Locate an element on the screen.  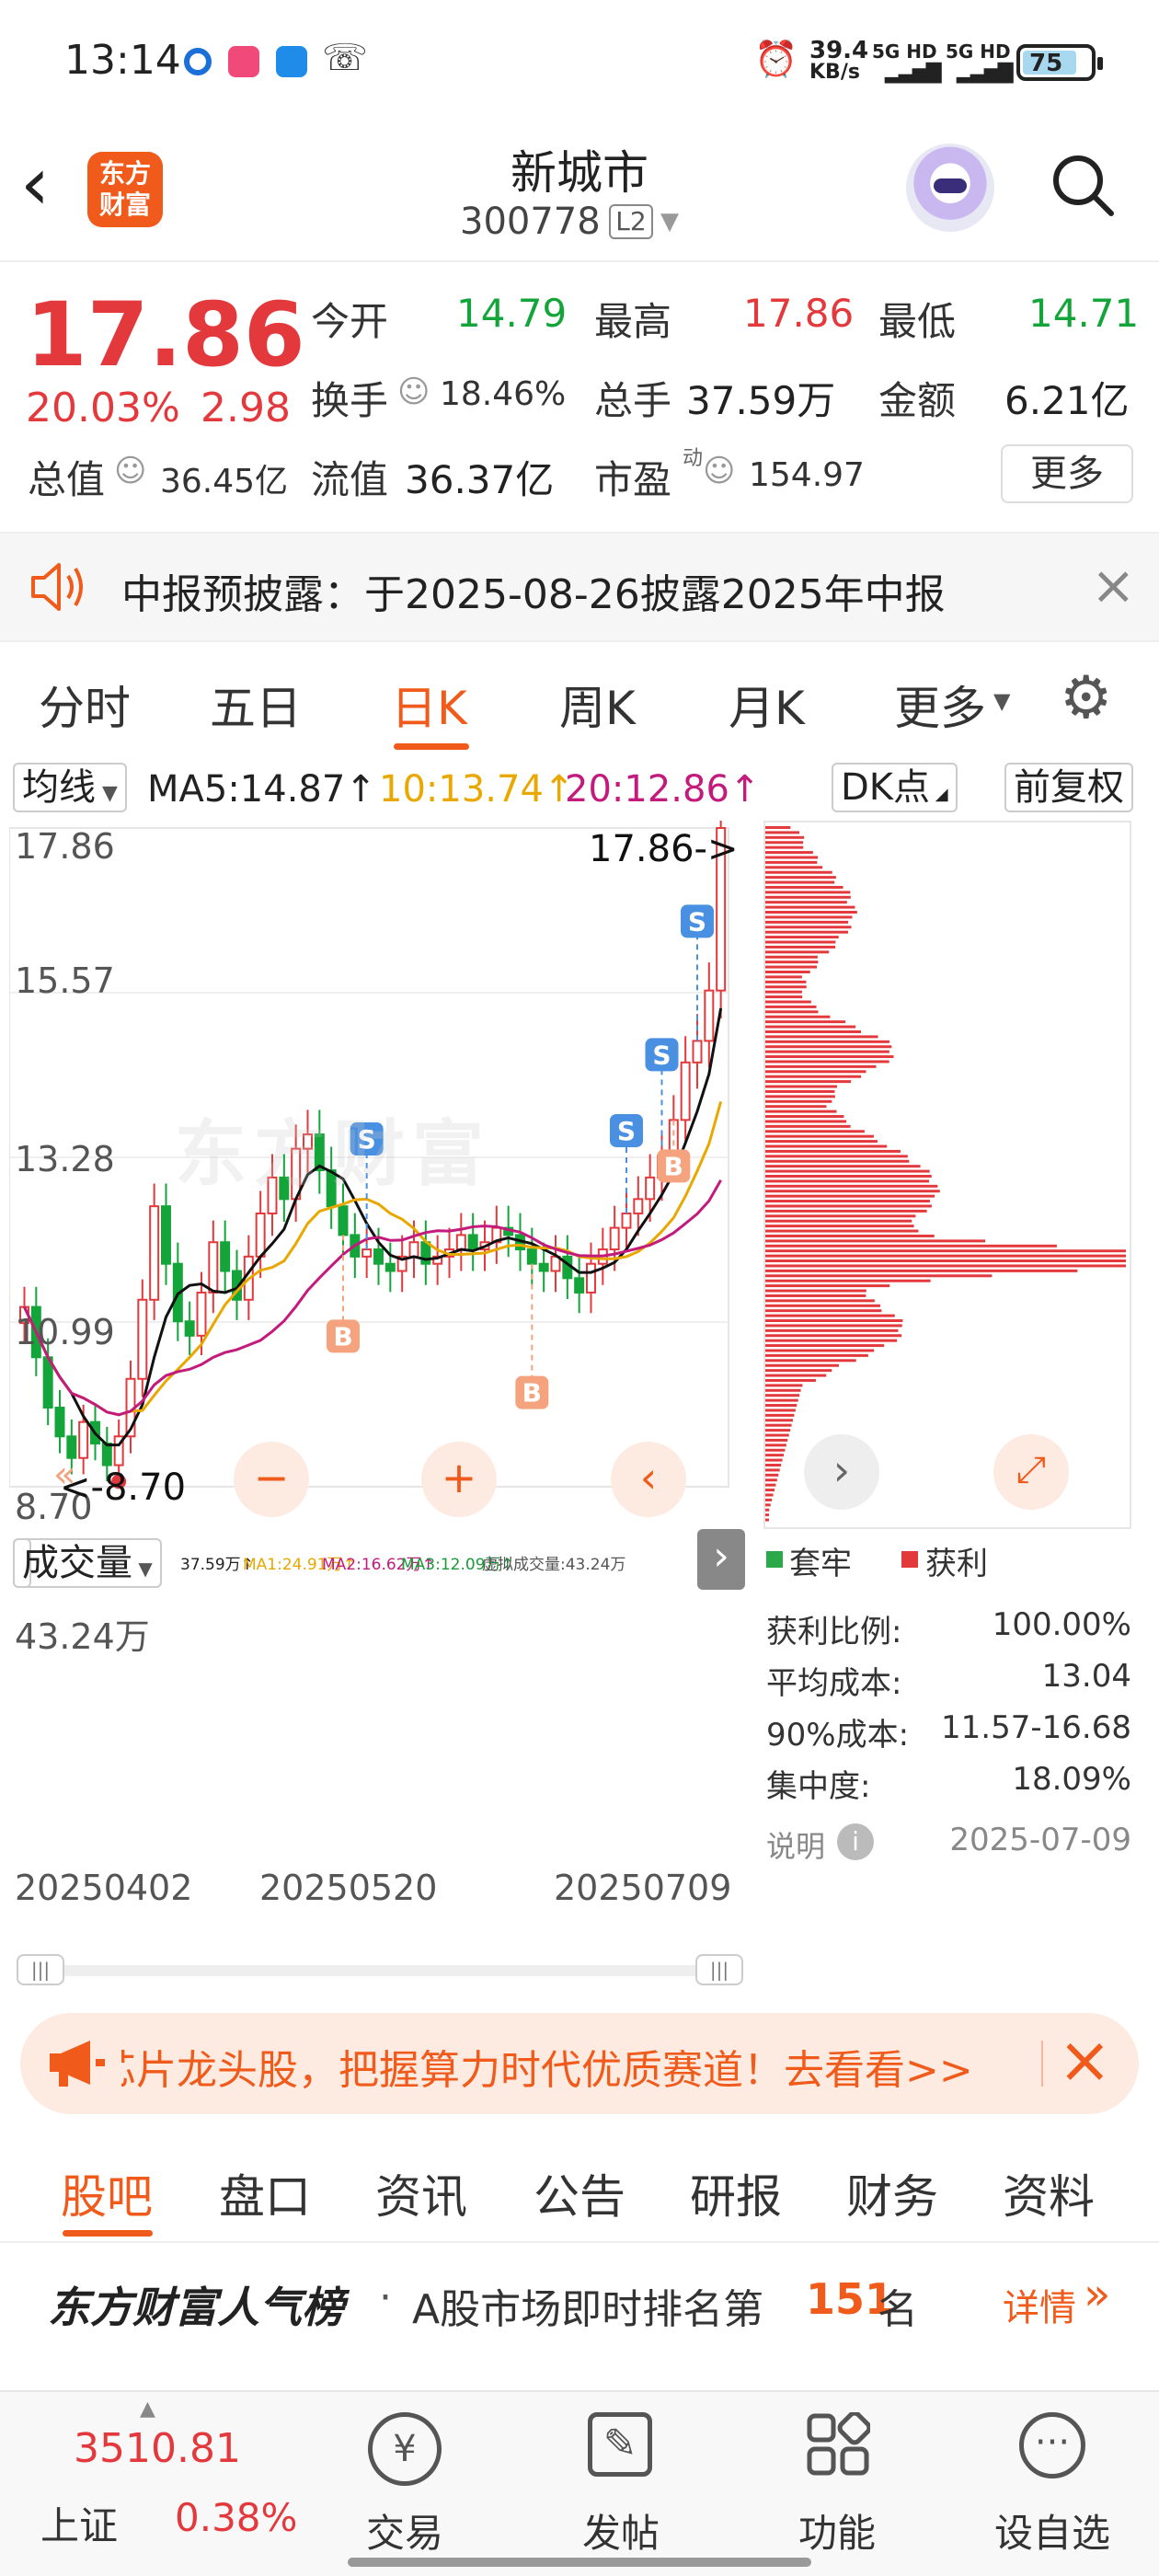
tab-intraday: 分时 is located at coordinates (85, 705).